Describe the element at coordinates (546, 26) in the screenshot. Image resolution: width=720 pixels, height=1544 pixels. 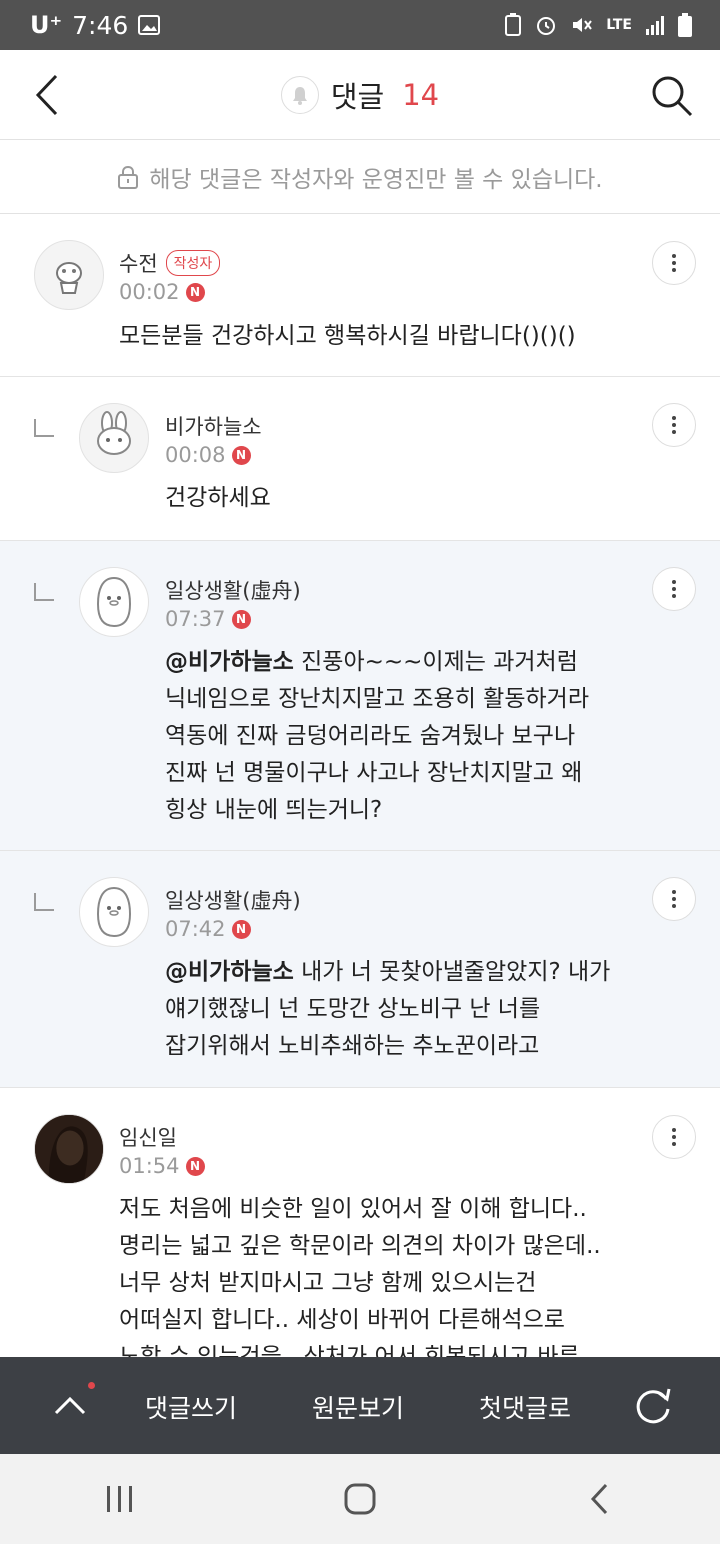
I see `alarm-icon` at that location.